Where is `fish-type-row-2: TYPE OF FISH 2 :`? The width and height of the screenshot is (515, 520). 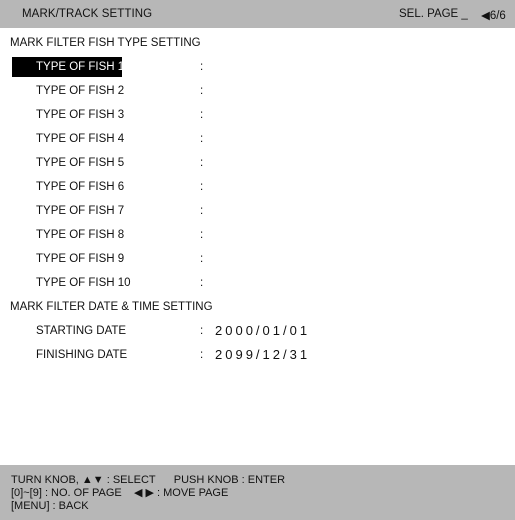
fish-type-row-2: TYPE OF FISH 2 : is located at coordinates (250, 91).